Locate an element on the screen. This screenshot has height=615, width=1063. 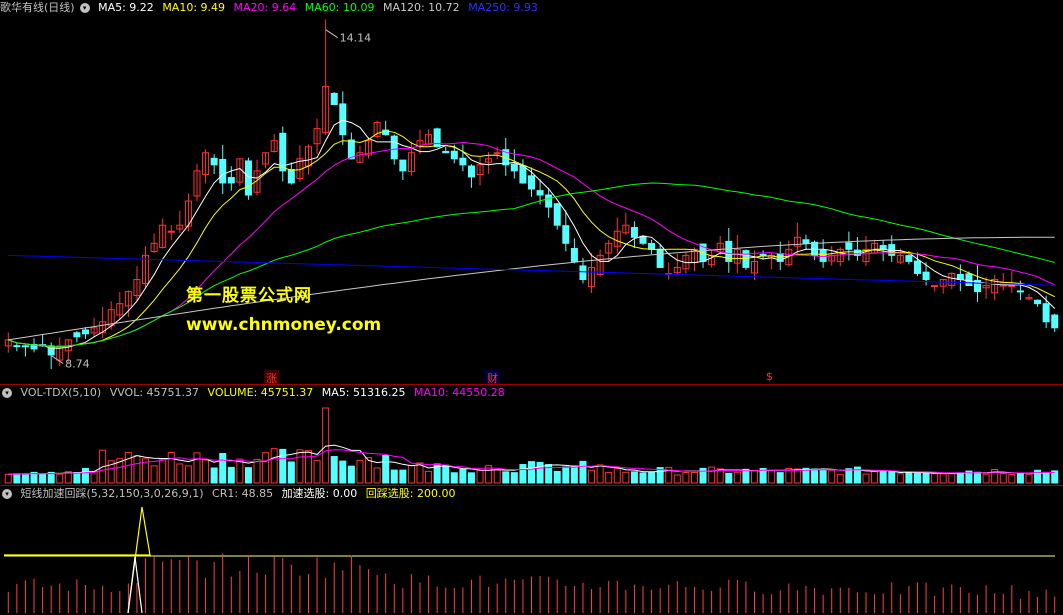
vvol-label: VVOL: 45751.37 is located at coordinates (154, 392).